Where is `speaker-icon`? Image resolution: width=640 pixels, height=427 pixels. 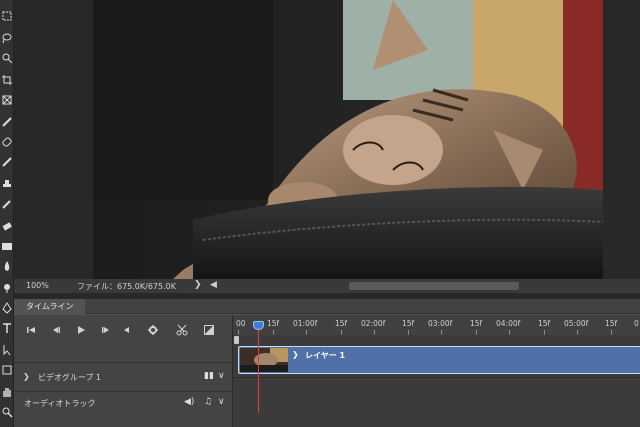
speaker-icon is located at coordinates (127, 331).